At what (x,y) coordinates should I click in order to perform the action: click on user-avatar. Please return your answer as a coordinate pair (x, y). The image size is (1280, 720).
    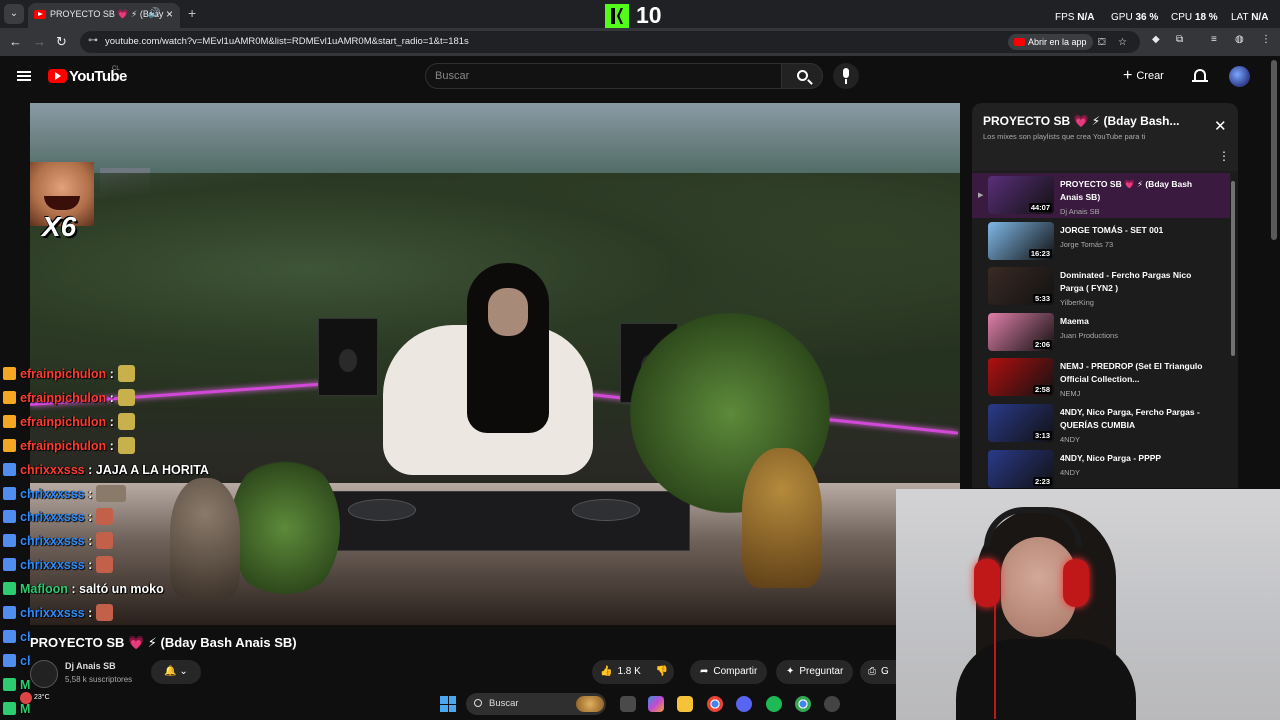
    Looking at the image, I should click on (1239, 76).